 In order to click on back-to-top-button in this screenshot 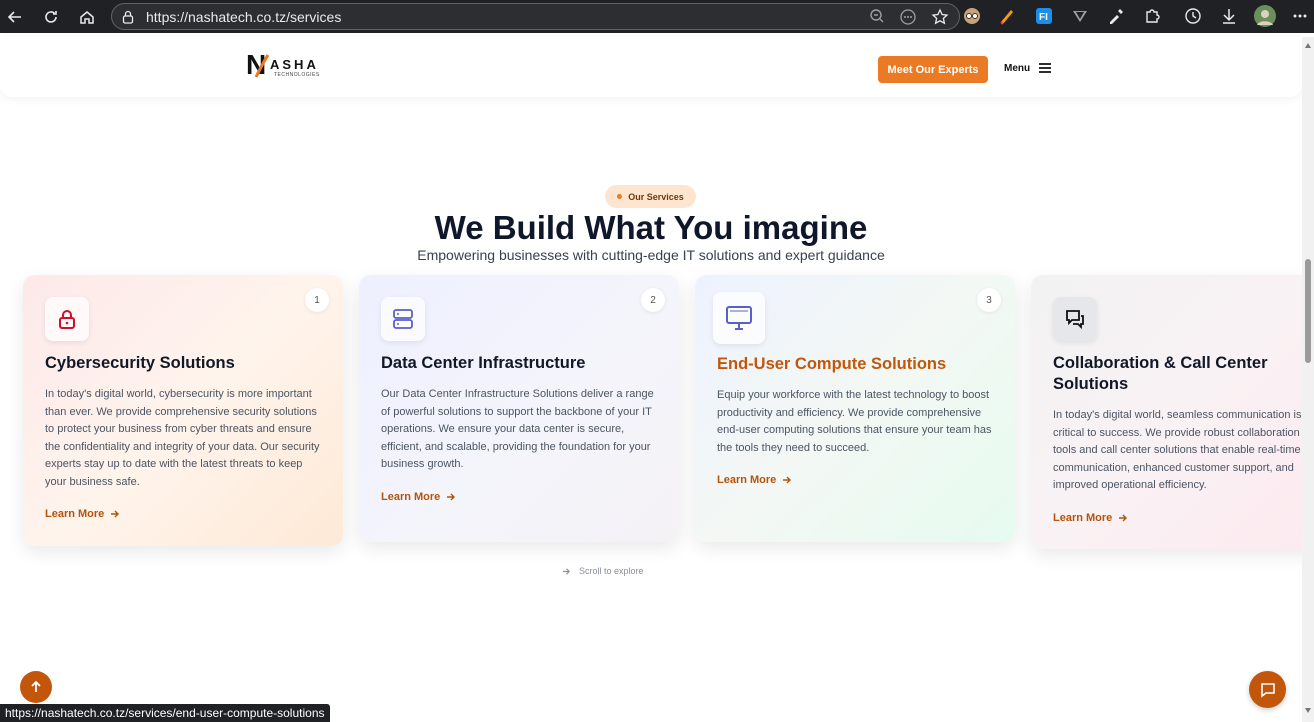, I will do `click(36, 687)`.